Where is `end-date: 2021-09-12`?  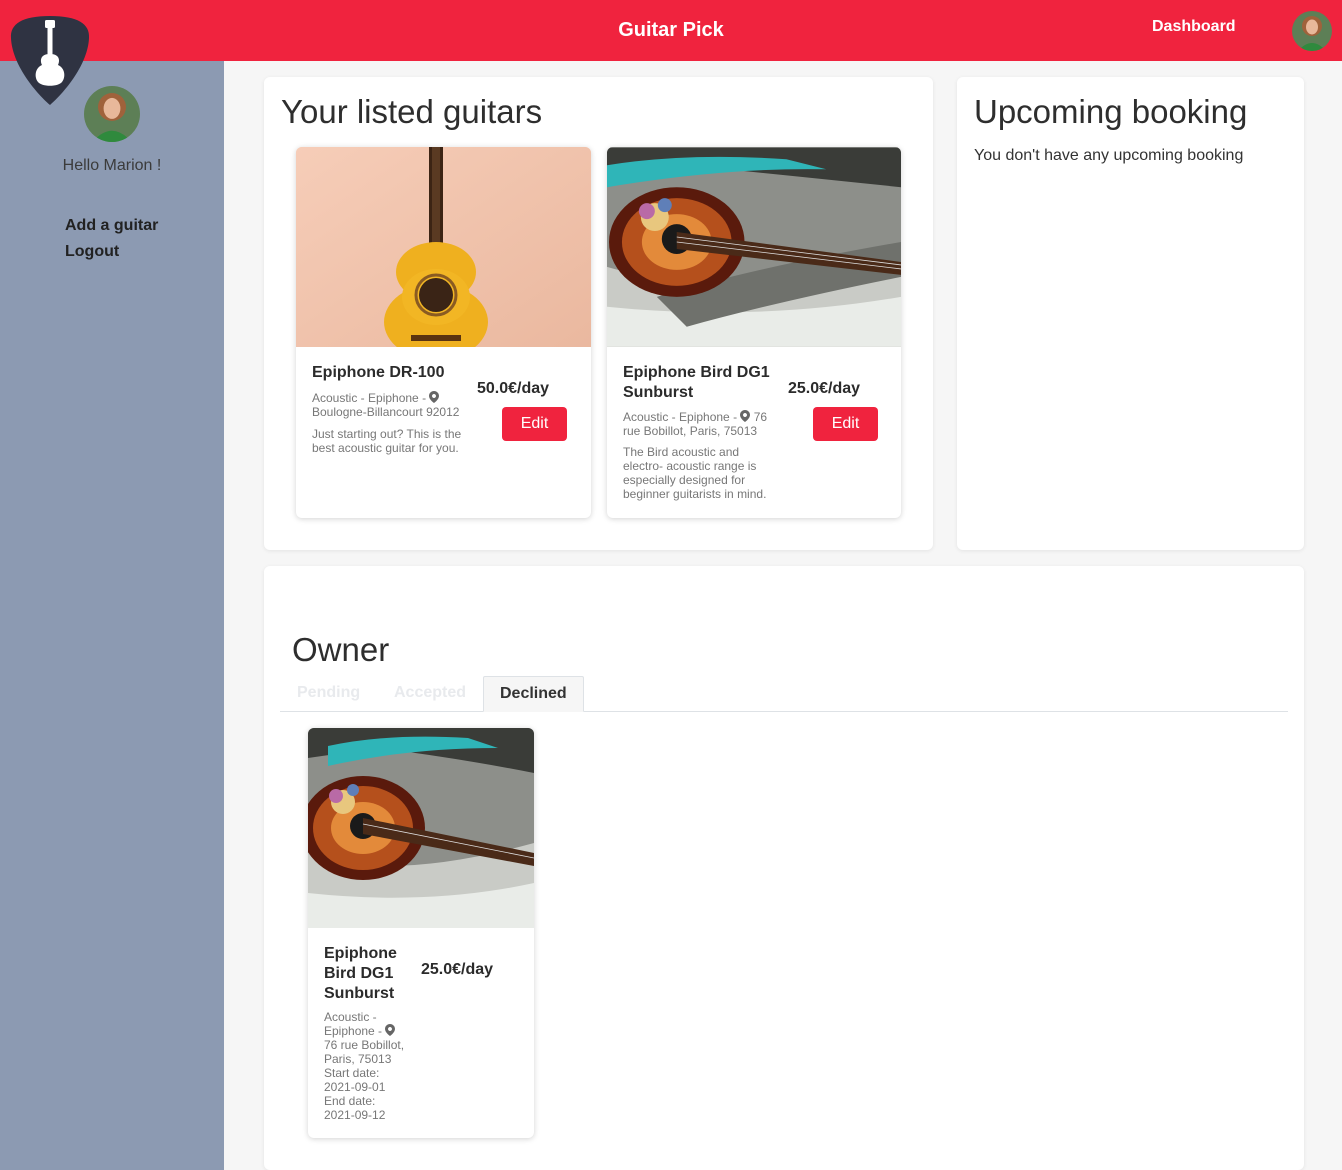 end-date: 2021-09-12 is located at coordinates (355, 1115).